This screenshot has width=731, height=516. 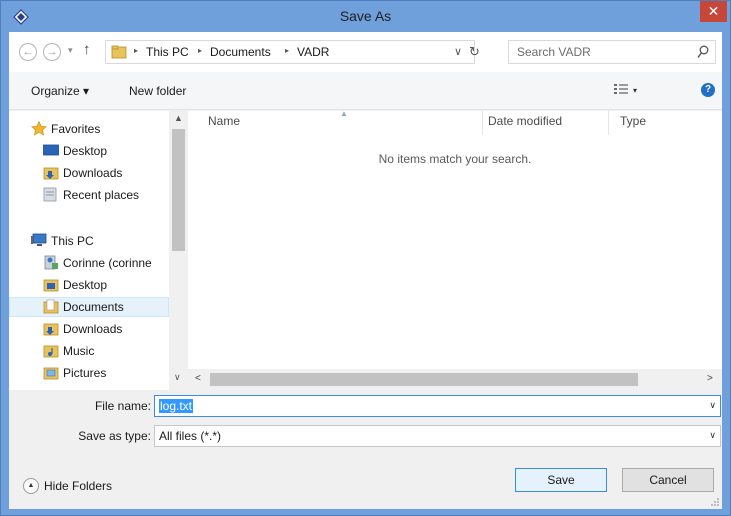 What do you see at coordinates (114, 436) in the screenshot?
I see `save-type-label: Save as type:` at bounding box center [114, 436].